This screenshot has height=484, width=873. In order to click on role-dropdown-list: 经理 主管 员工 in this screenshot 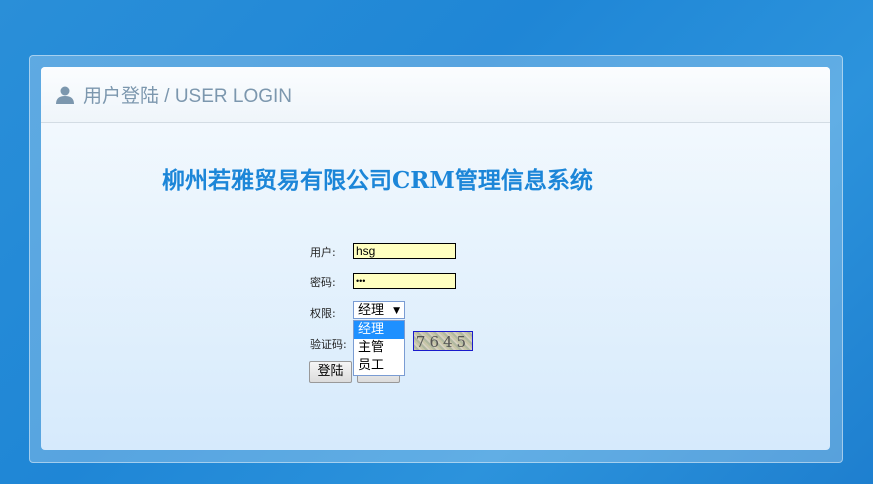, I will do `click(379, 348)`.